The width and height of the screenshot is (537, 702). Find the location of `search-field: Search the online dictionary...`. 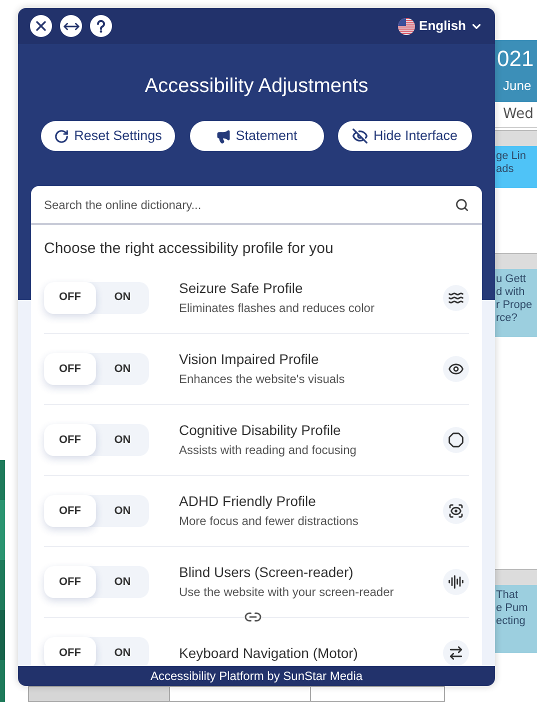

search-field: Search the online dictionary... is located at coordinates (249, 205).